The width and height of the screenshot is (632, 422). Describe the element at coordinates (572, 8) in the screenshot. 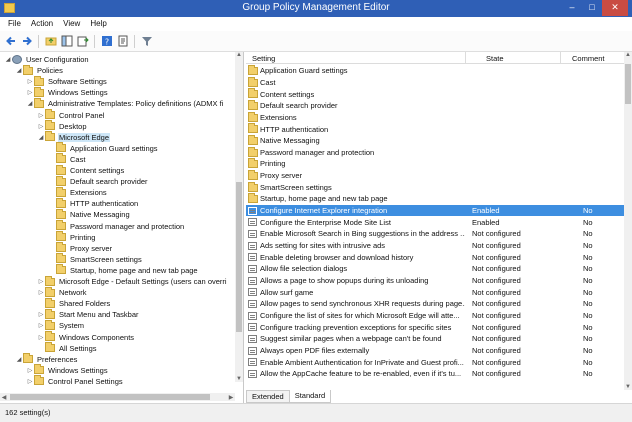

I see `minimize-button: –` at that location.